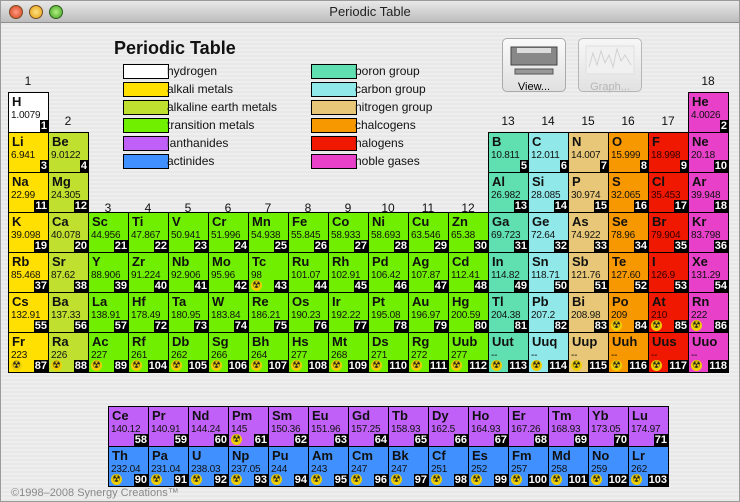 This screenshot has width=740, height=502. I want to click on element-Sm: Sm 150.36 62, so click(288, 426).